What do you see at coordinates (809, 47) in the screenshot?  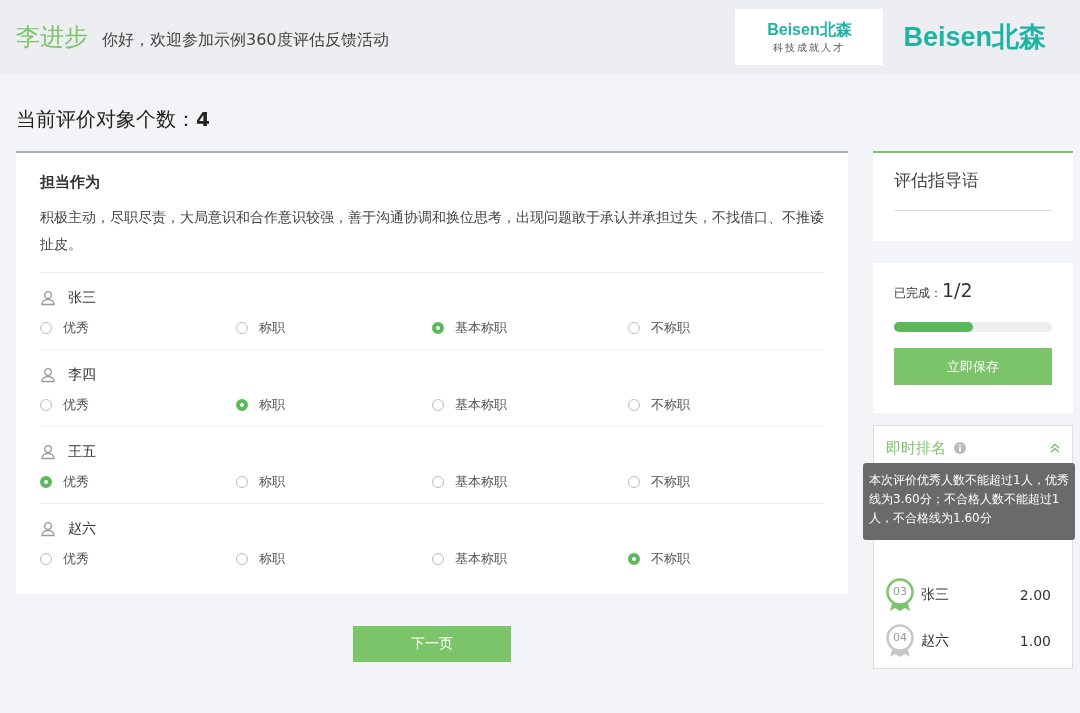 I see `logo-slogan: 科技成就人才` at bounding box center [809, 47].